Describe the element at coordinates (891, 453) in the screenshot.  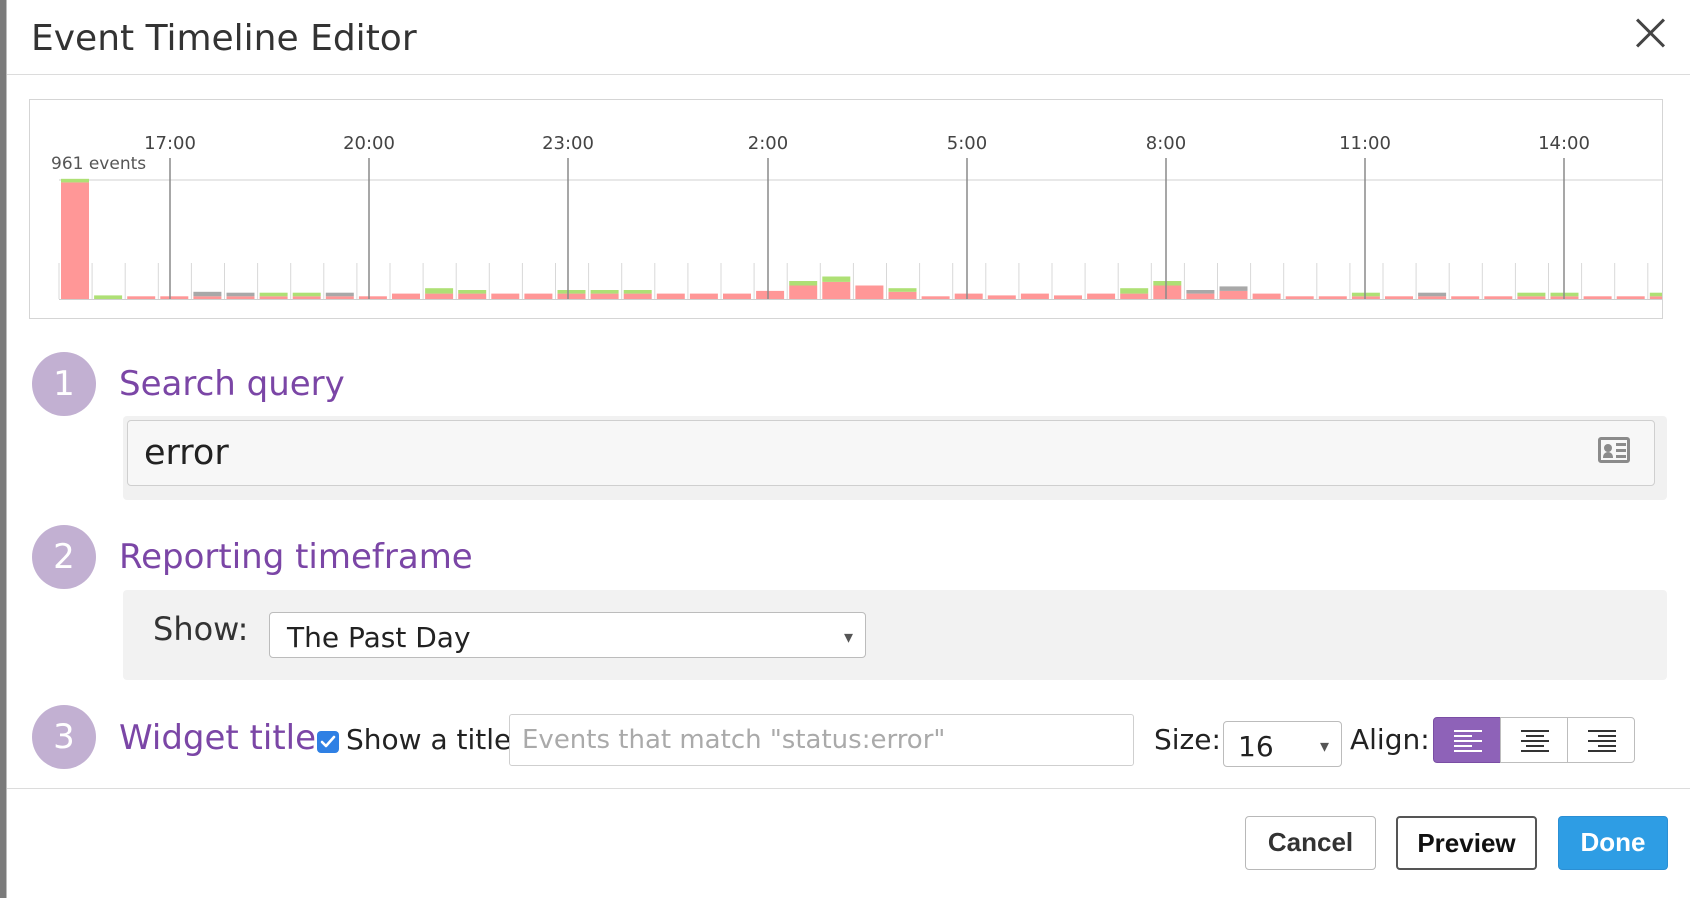
I see `search-input: error` at that location.